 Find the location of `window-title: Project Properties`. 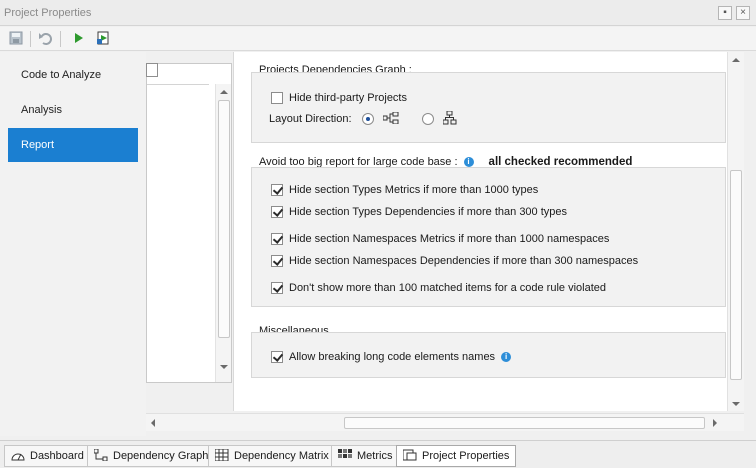

window-title: Project Properties is located at coordinates (48, 13).